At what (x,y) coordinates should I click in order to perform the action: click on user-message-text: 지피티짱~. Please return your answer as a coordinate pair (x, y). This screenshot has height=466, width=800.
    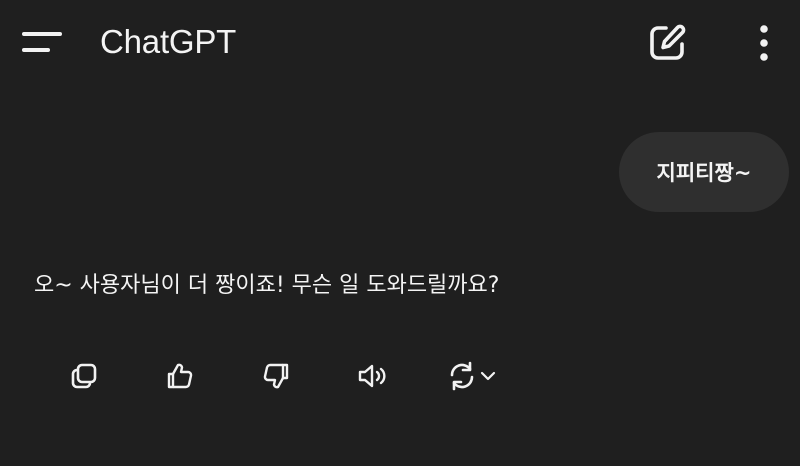
    Looking at the image, I should click on (704, 173).